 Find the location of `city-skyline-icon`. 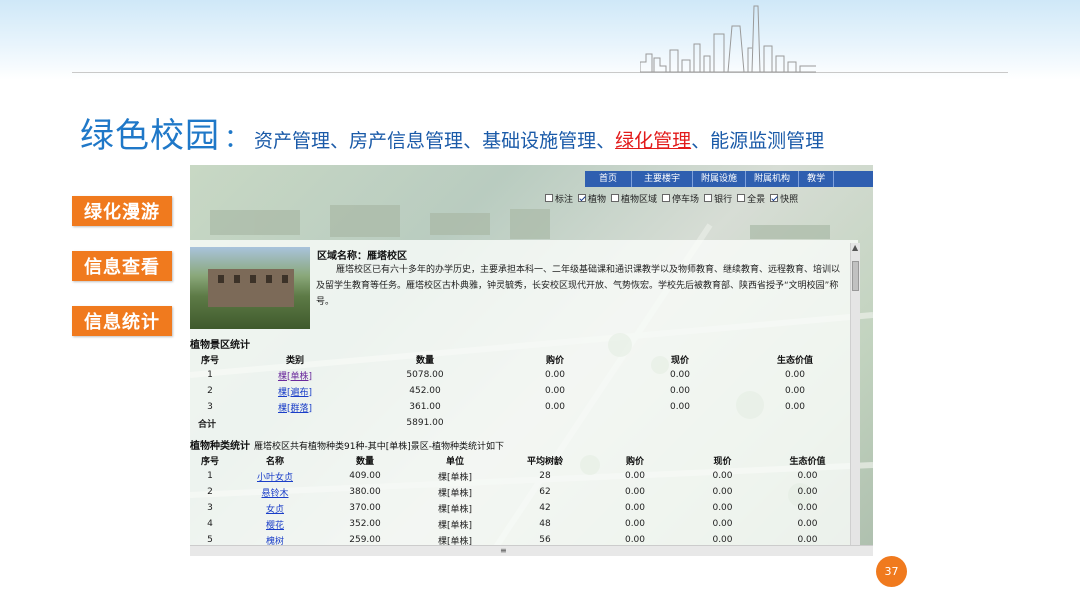

city-skyline-icon is located at coordinates (728, 39).